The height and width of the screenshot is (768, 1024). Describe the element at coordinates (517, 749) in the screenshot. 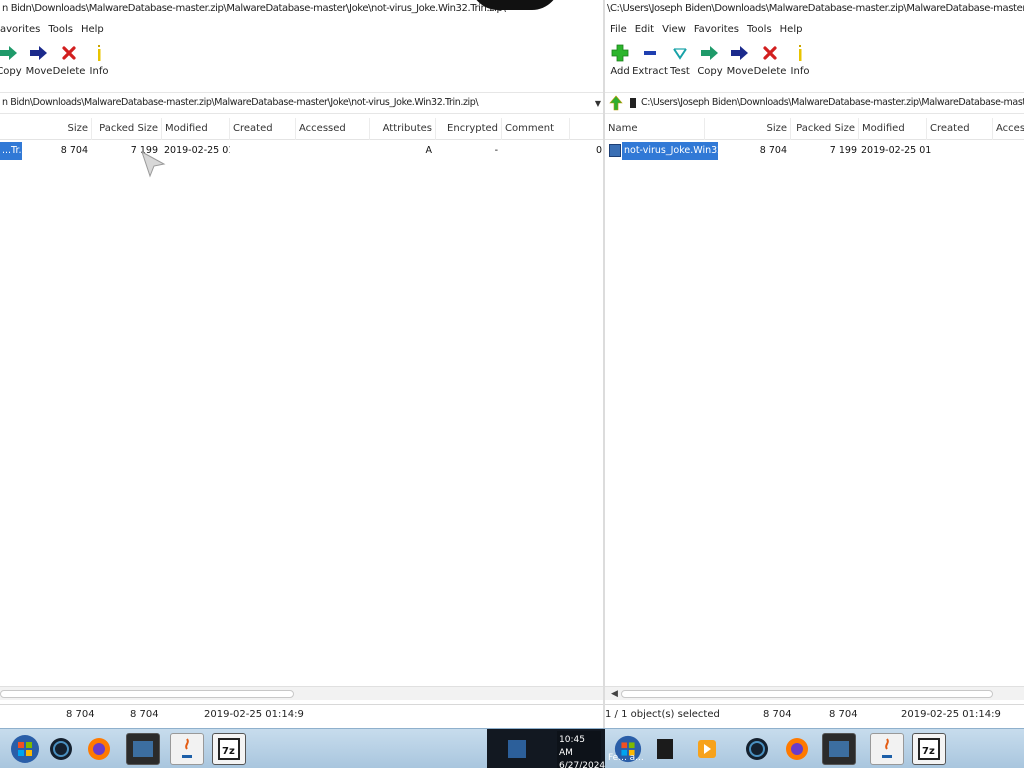

I see `tray-app-icon` at that location.